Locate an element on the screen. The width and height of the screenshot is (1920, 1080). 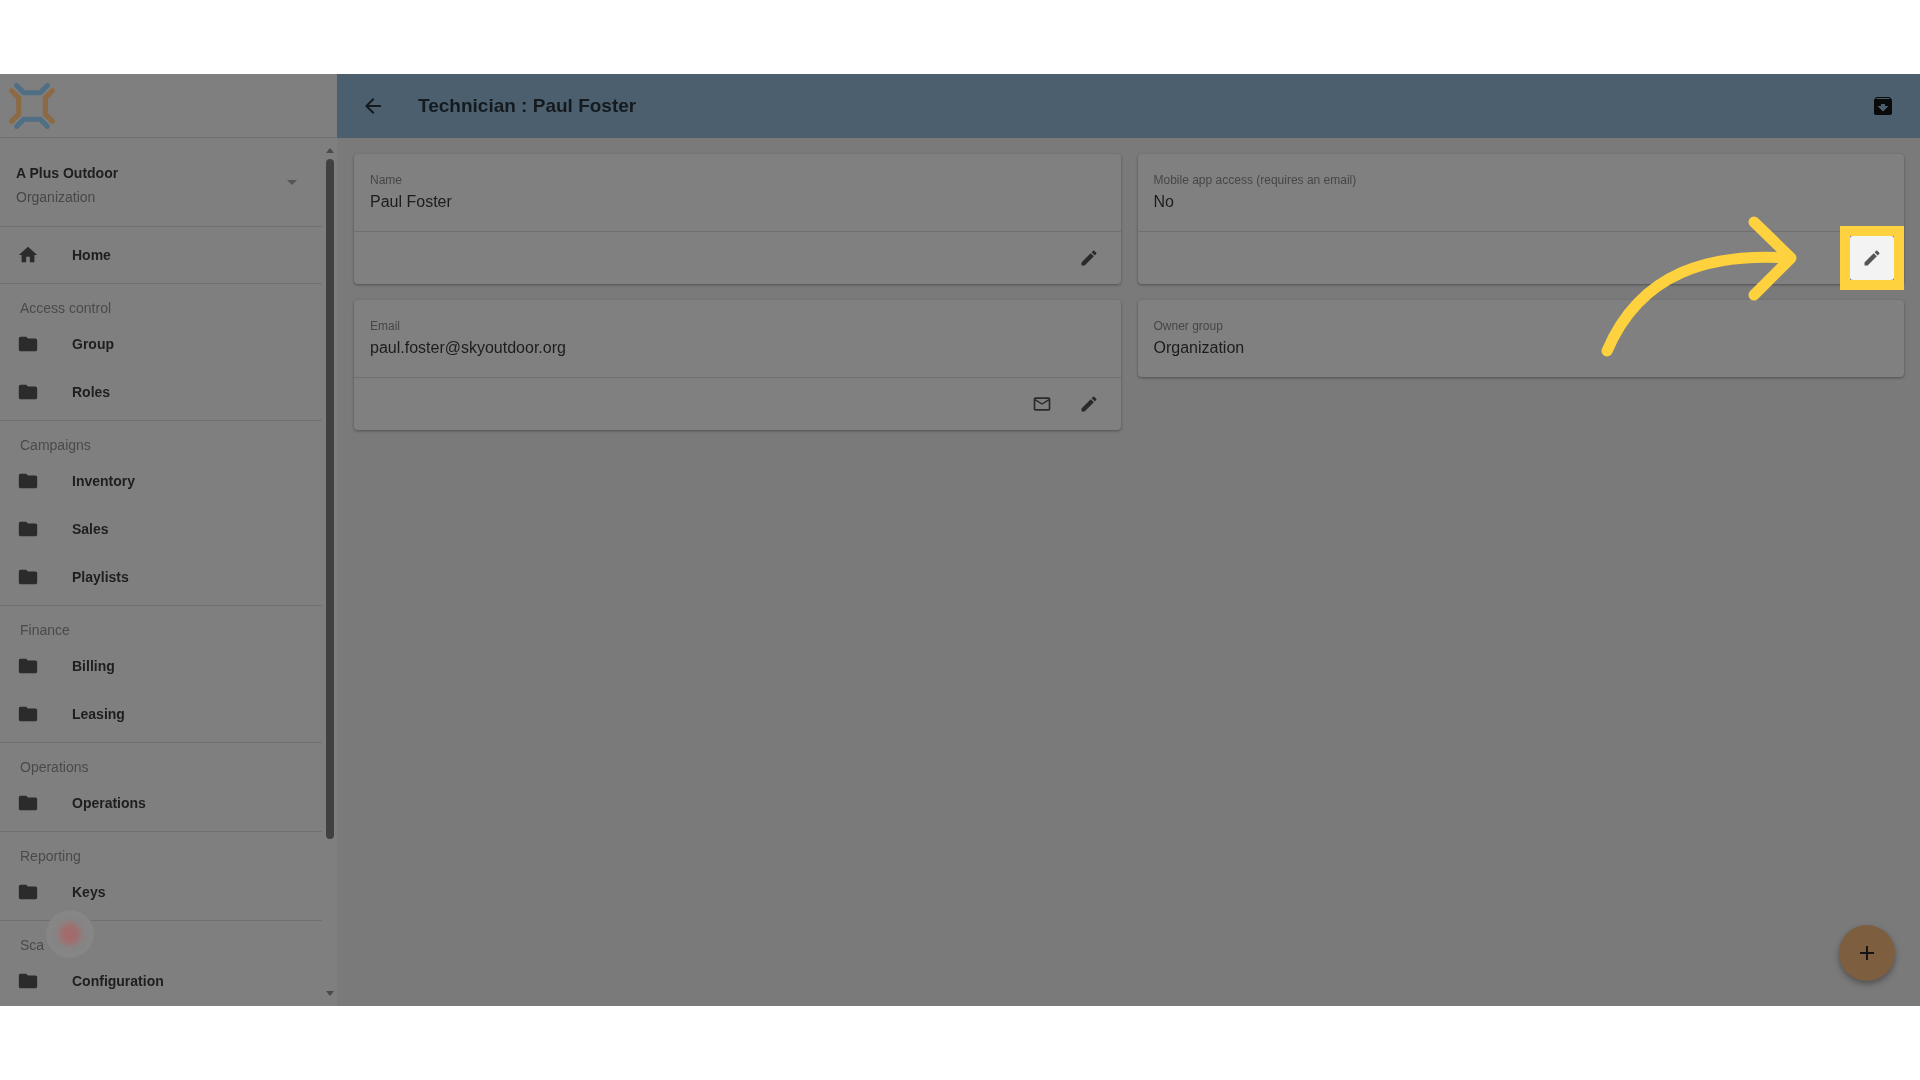
pencil-icon is located at coordinates (1872, 258).